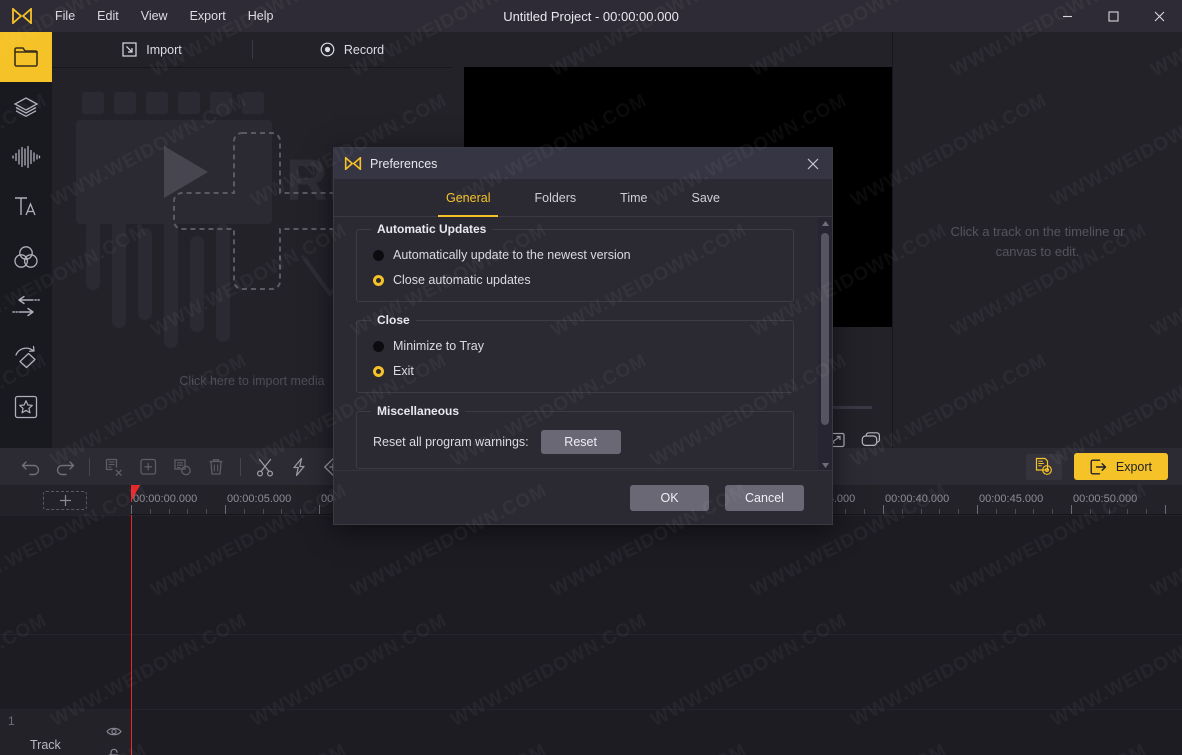 This screenshot has height=755, width=1182. Describe the element at coordinates (468, 198) in the screenshot. I see `tab-general: General` at that location.